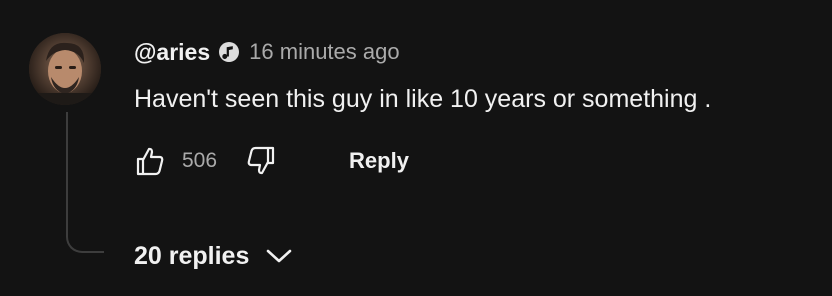 The width and height of the screenshot is (832, 296). I want to click on like-button, so click(150, 161).